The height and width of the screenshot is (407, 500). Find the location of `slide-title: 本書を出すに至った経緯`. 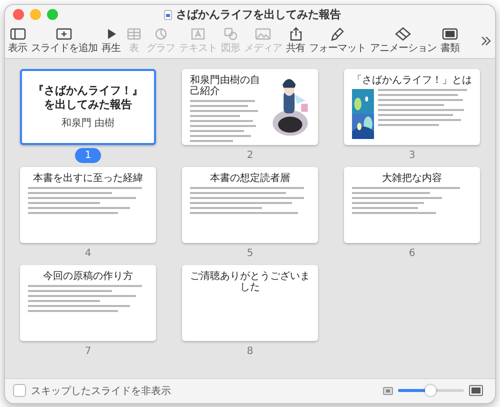

slide-title: 本書を出すに至った経緯 is located at coordinates (88, 178).